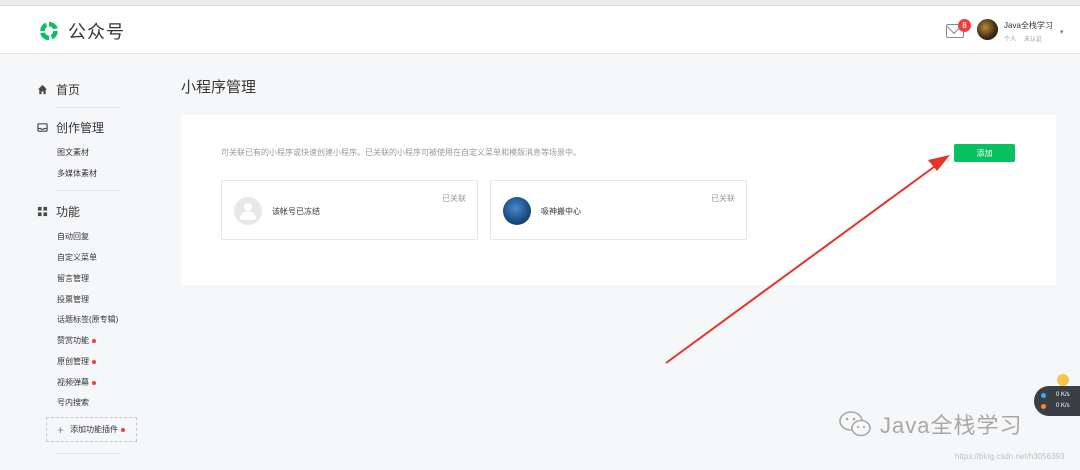 Image resolution: width=1080 pixels, height=470 pixels. I want to click on brand-title: 公众号, so click(96, 32).